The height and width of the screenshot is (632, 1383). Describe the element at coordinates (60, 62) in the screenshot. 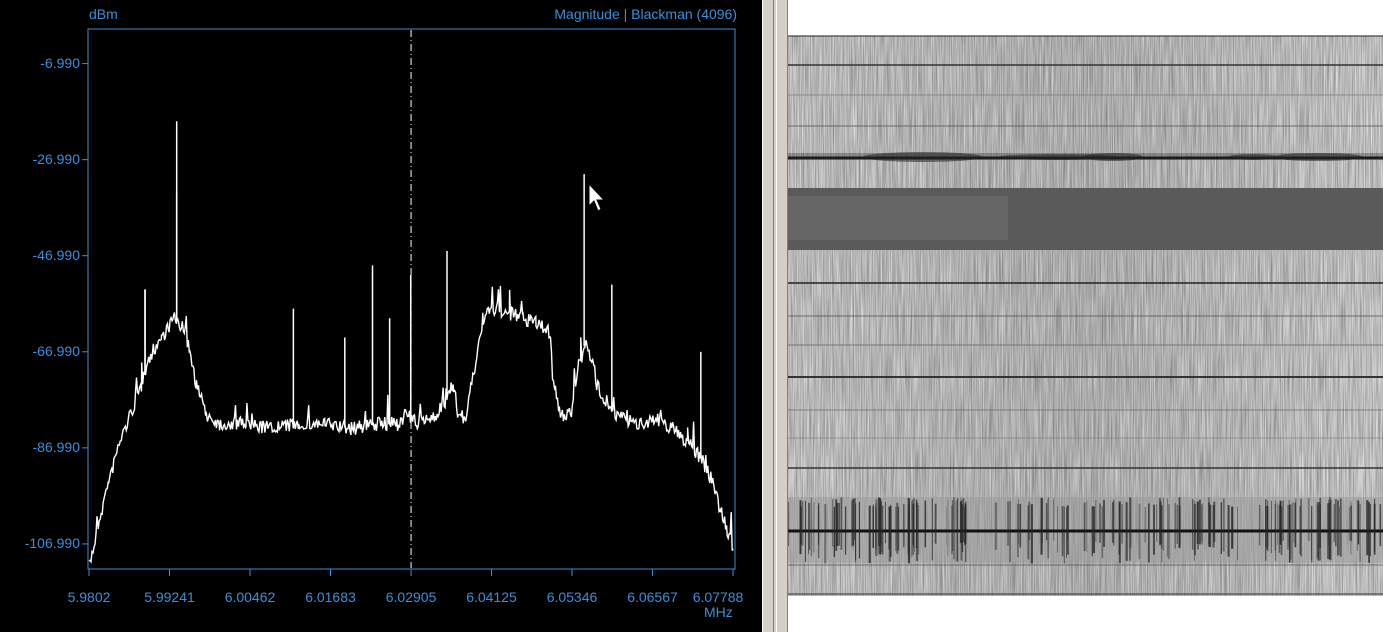

I see `y-tick-label: -6.990` at that location.